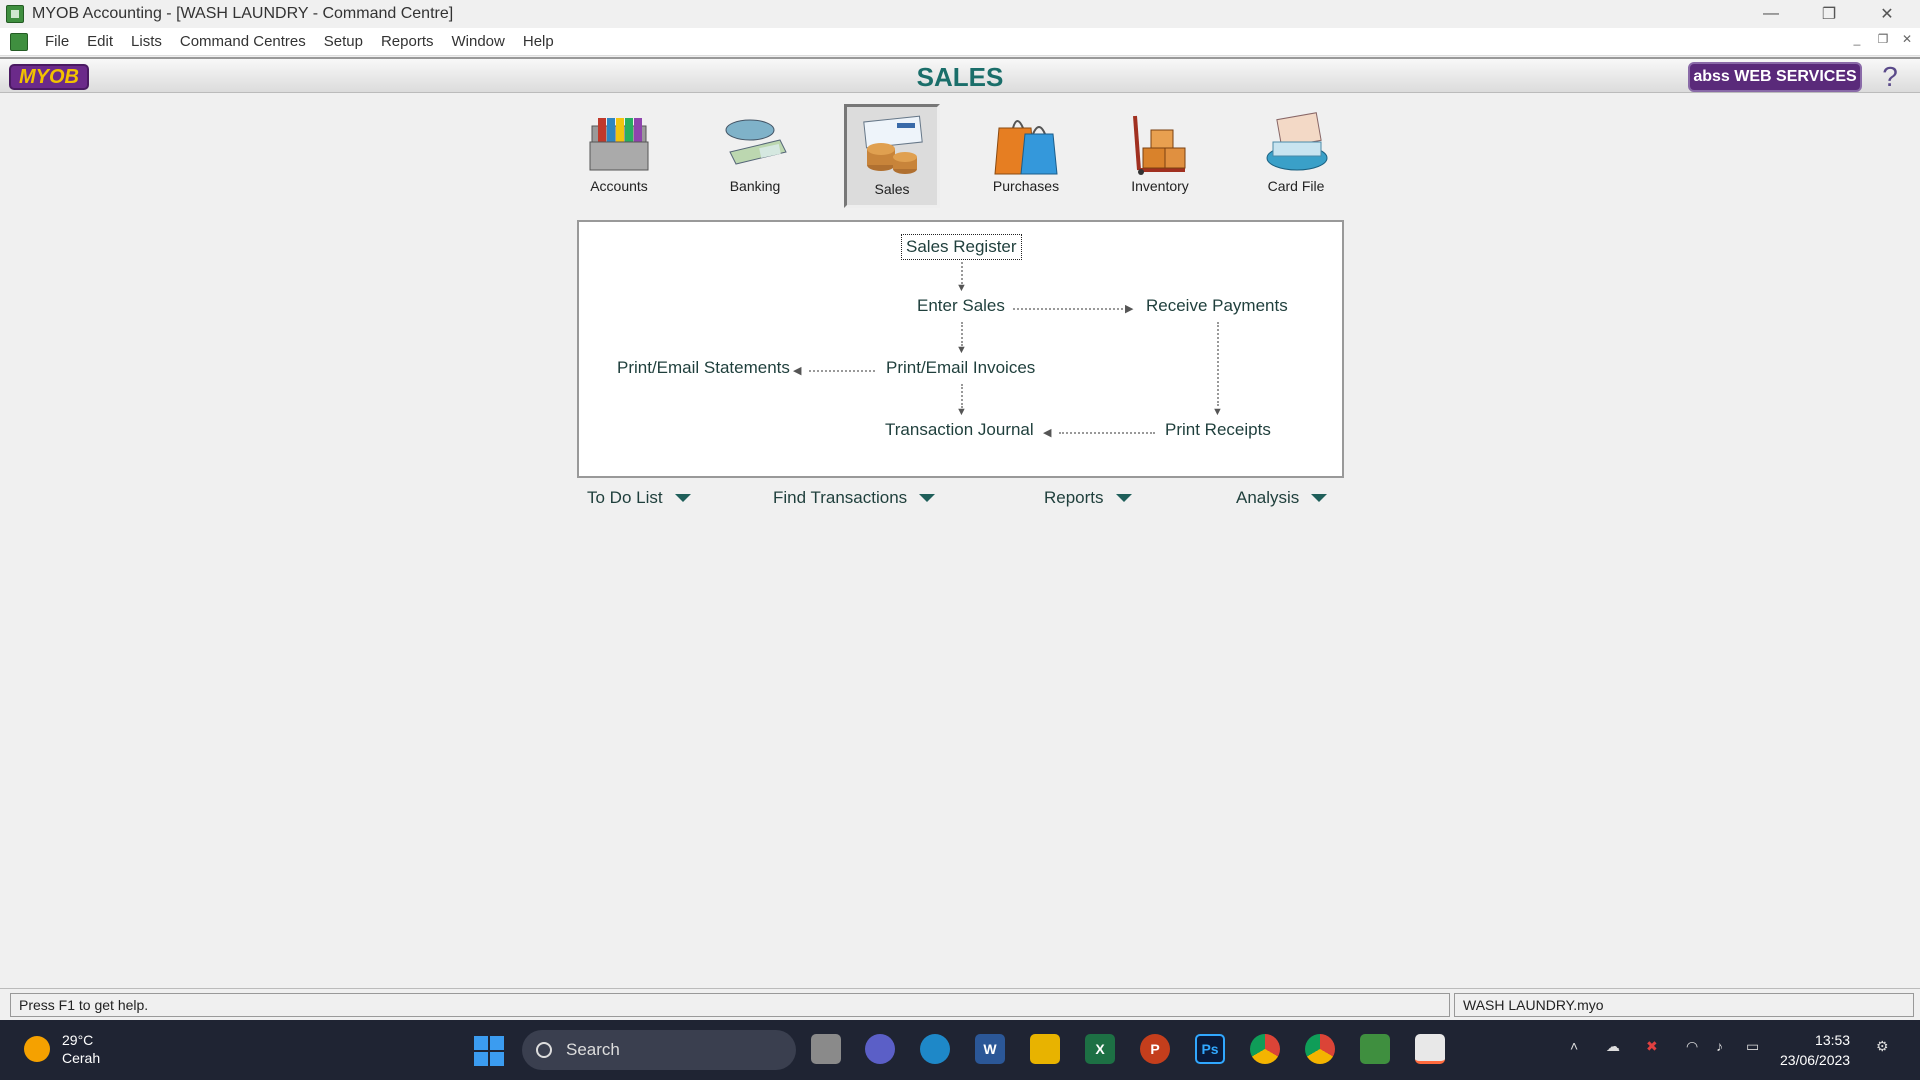 The height and width of the screenshot is (1080, 1920). Describe the element at coordinates (840, 497) in the screenshot. I see `dropdown-label: Find Transactions` at that location.